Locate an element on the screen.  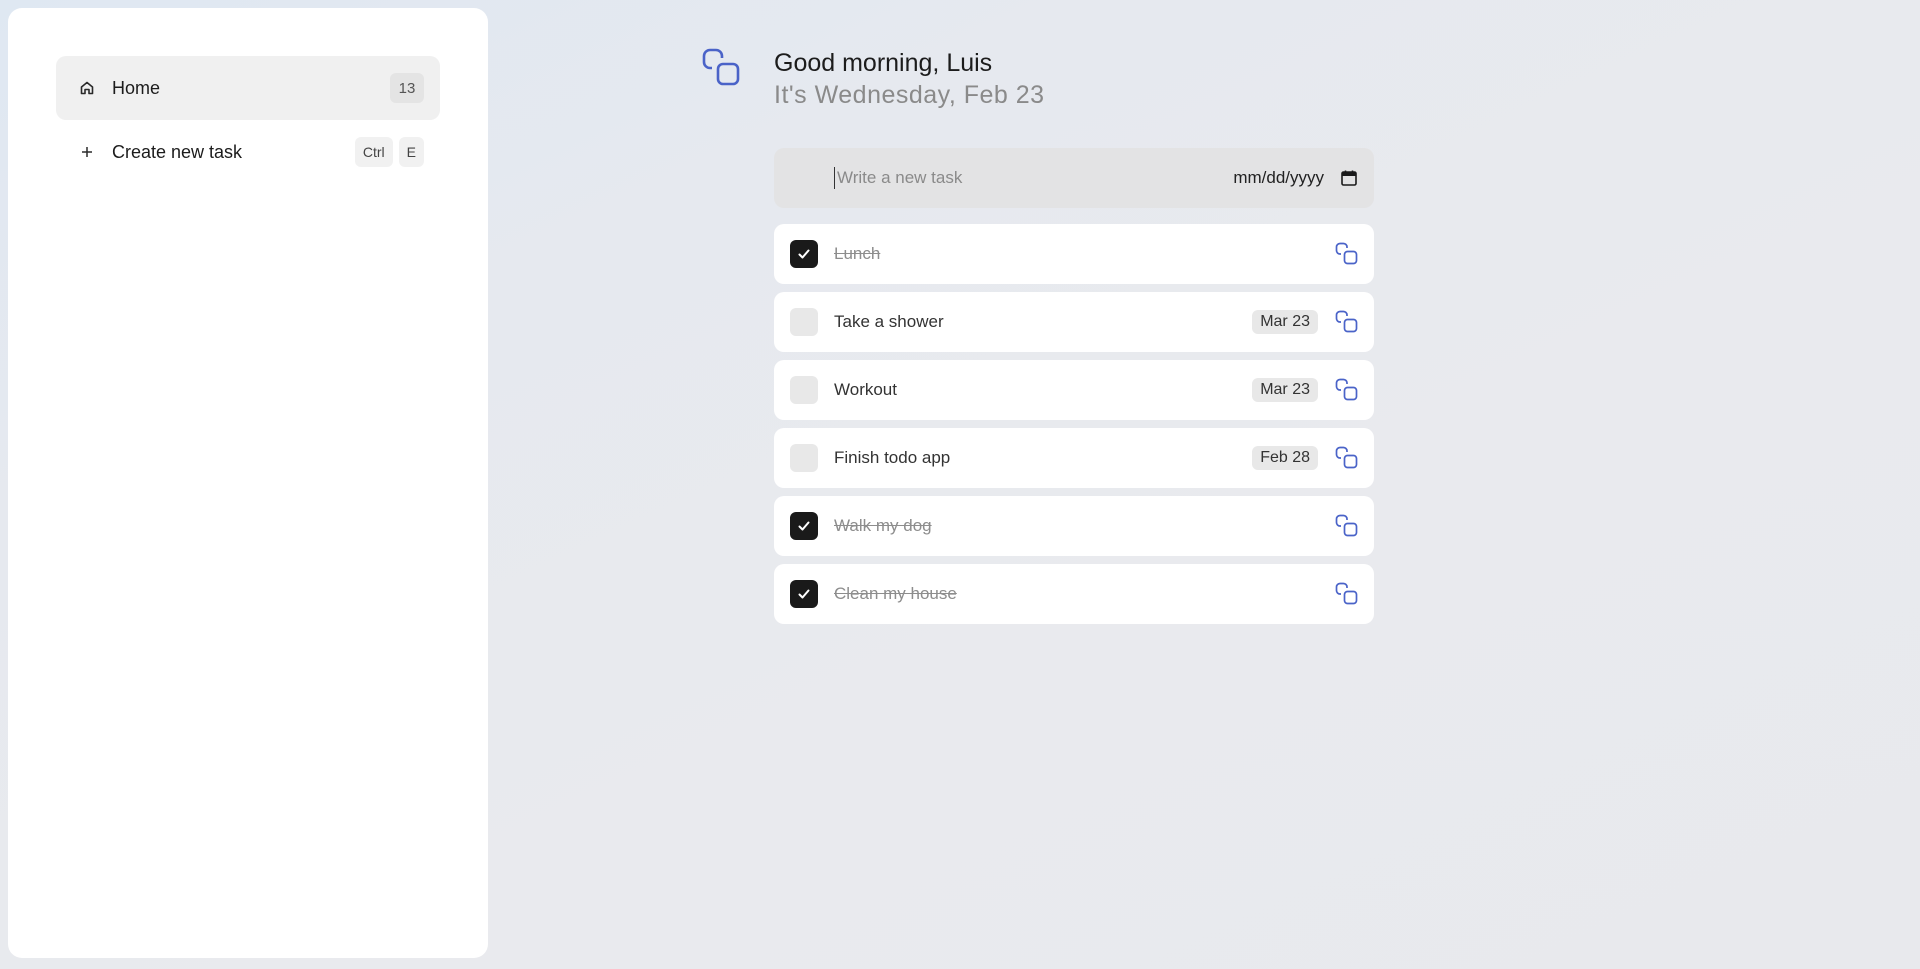
task-title: Lunch is located at coordinates (857, 253).